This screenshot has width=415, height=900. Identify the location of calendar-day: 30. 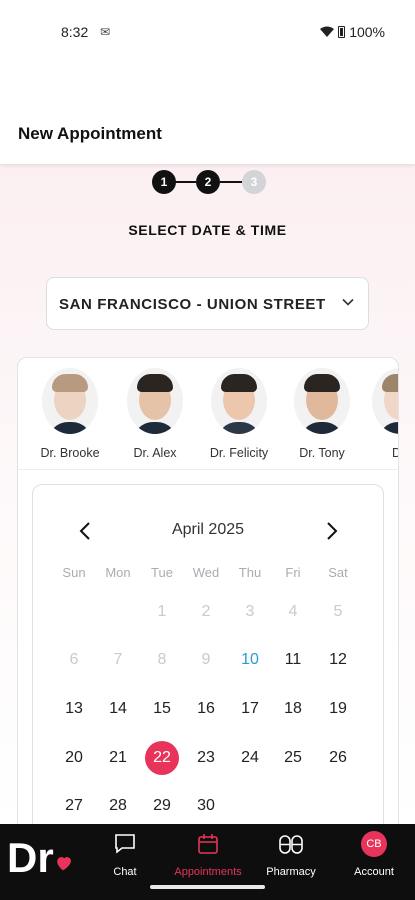
(206, 806).